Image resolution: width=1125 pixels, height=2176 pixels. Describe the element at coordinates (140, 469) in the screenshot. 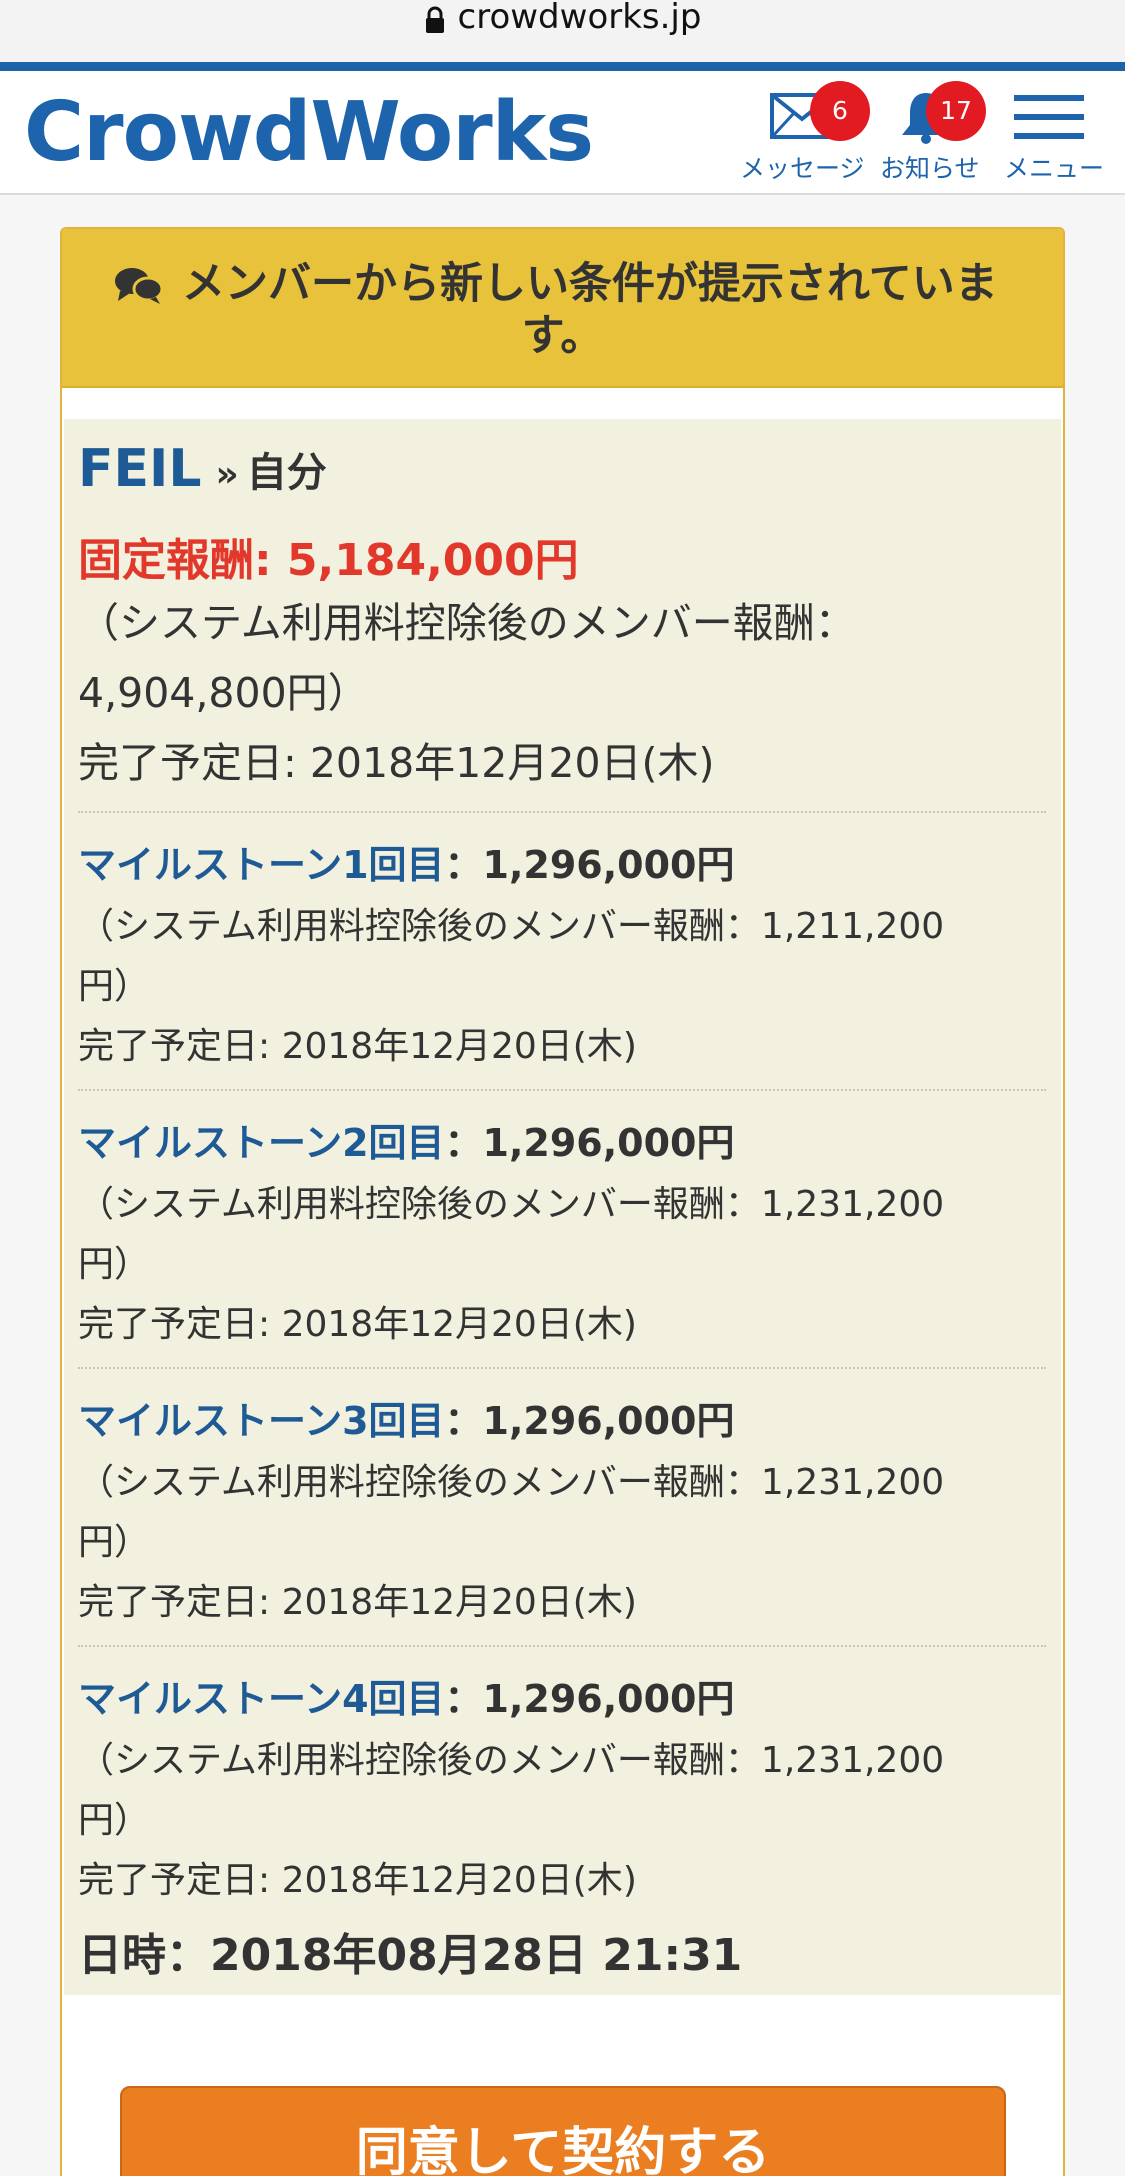

I see `client-name-link: FEIL` at that location.